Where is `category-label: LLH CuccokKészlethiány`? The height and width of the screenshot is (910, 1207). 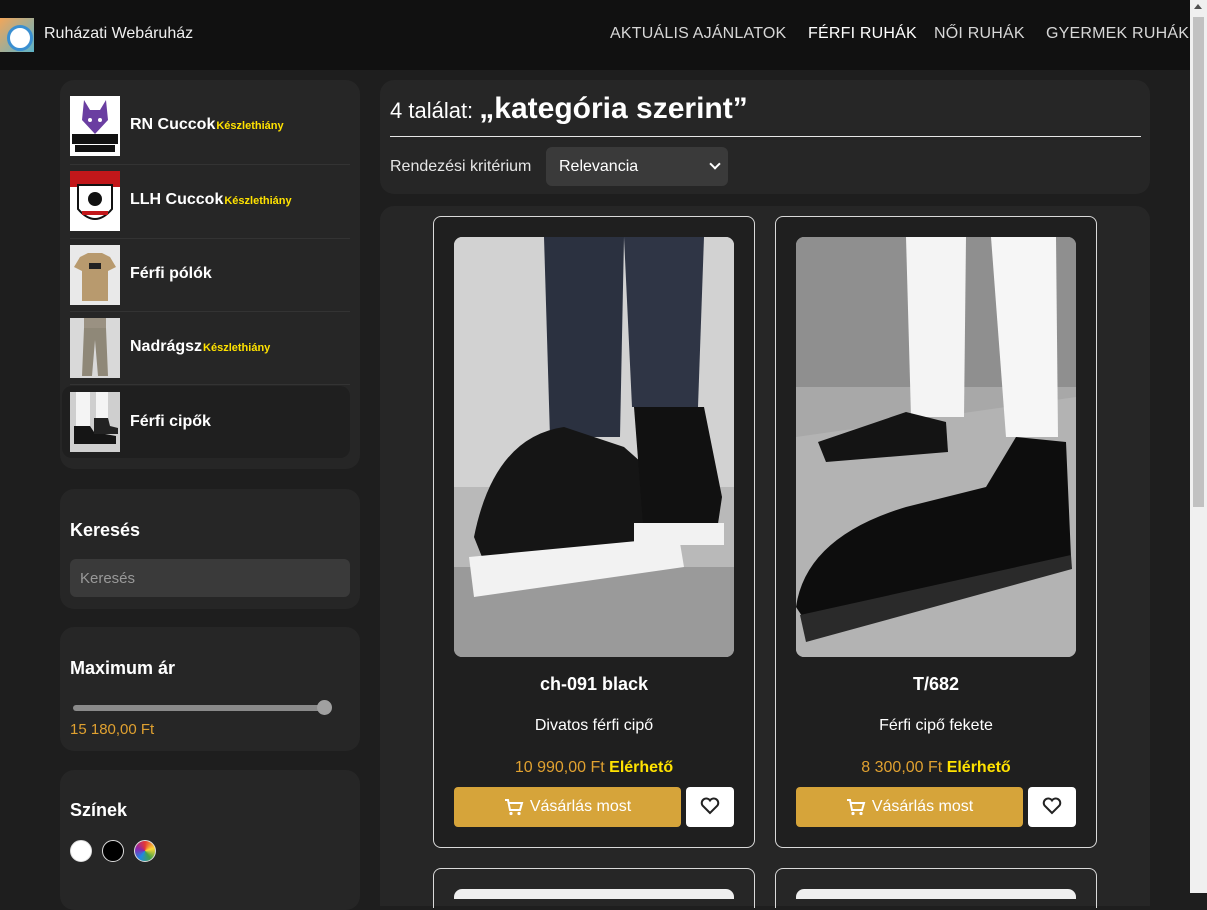
category-label: LLH CuccokKészlethiány is located at coordinates (211, 199).